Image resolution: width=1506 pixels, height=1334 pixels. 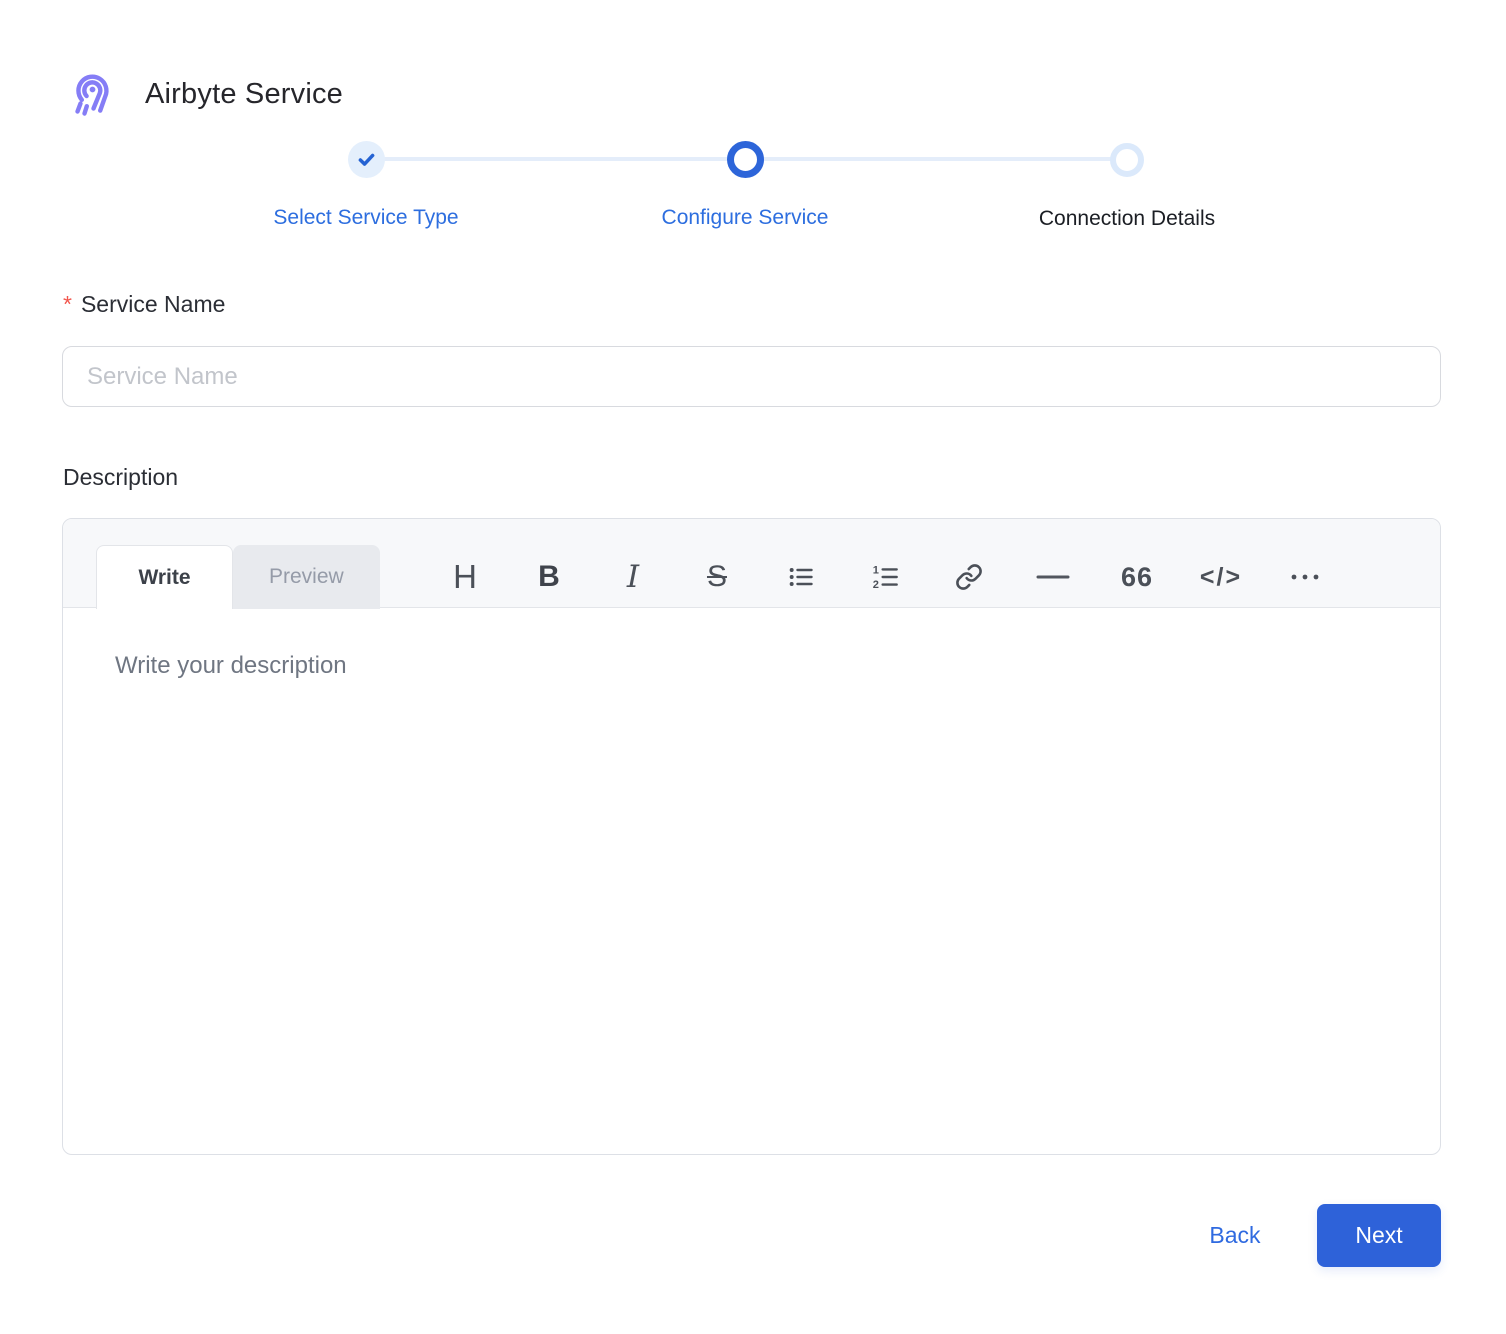 I want to click on italic-icon: I, so click(x=633, y=577).